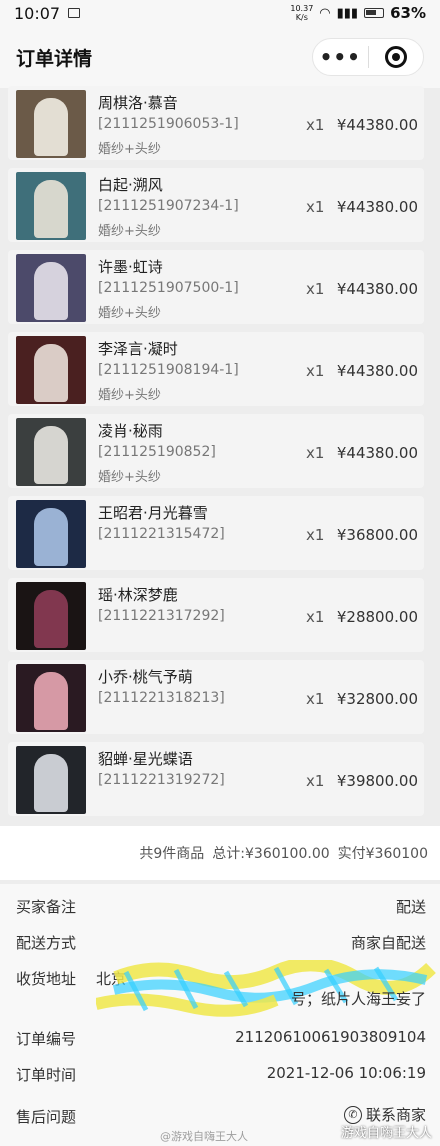 The image size is (440, 1146). I want to click on page-title: 订单详情, so click(54, 58).